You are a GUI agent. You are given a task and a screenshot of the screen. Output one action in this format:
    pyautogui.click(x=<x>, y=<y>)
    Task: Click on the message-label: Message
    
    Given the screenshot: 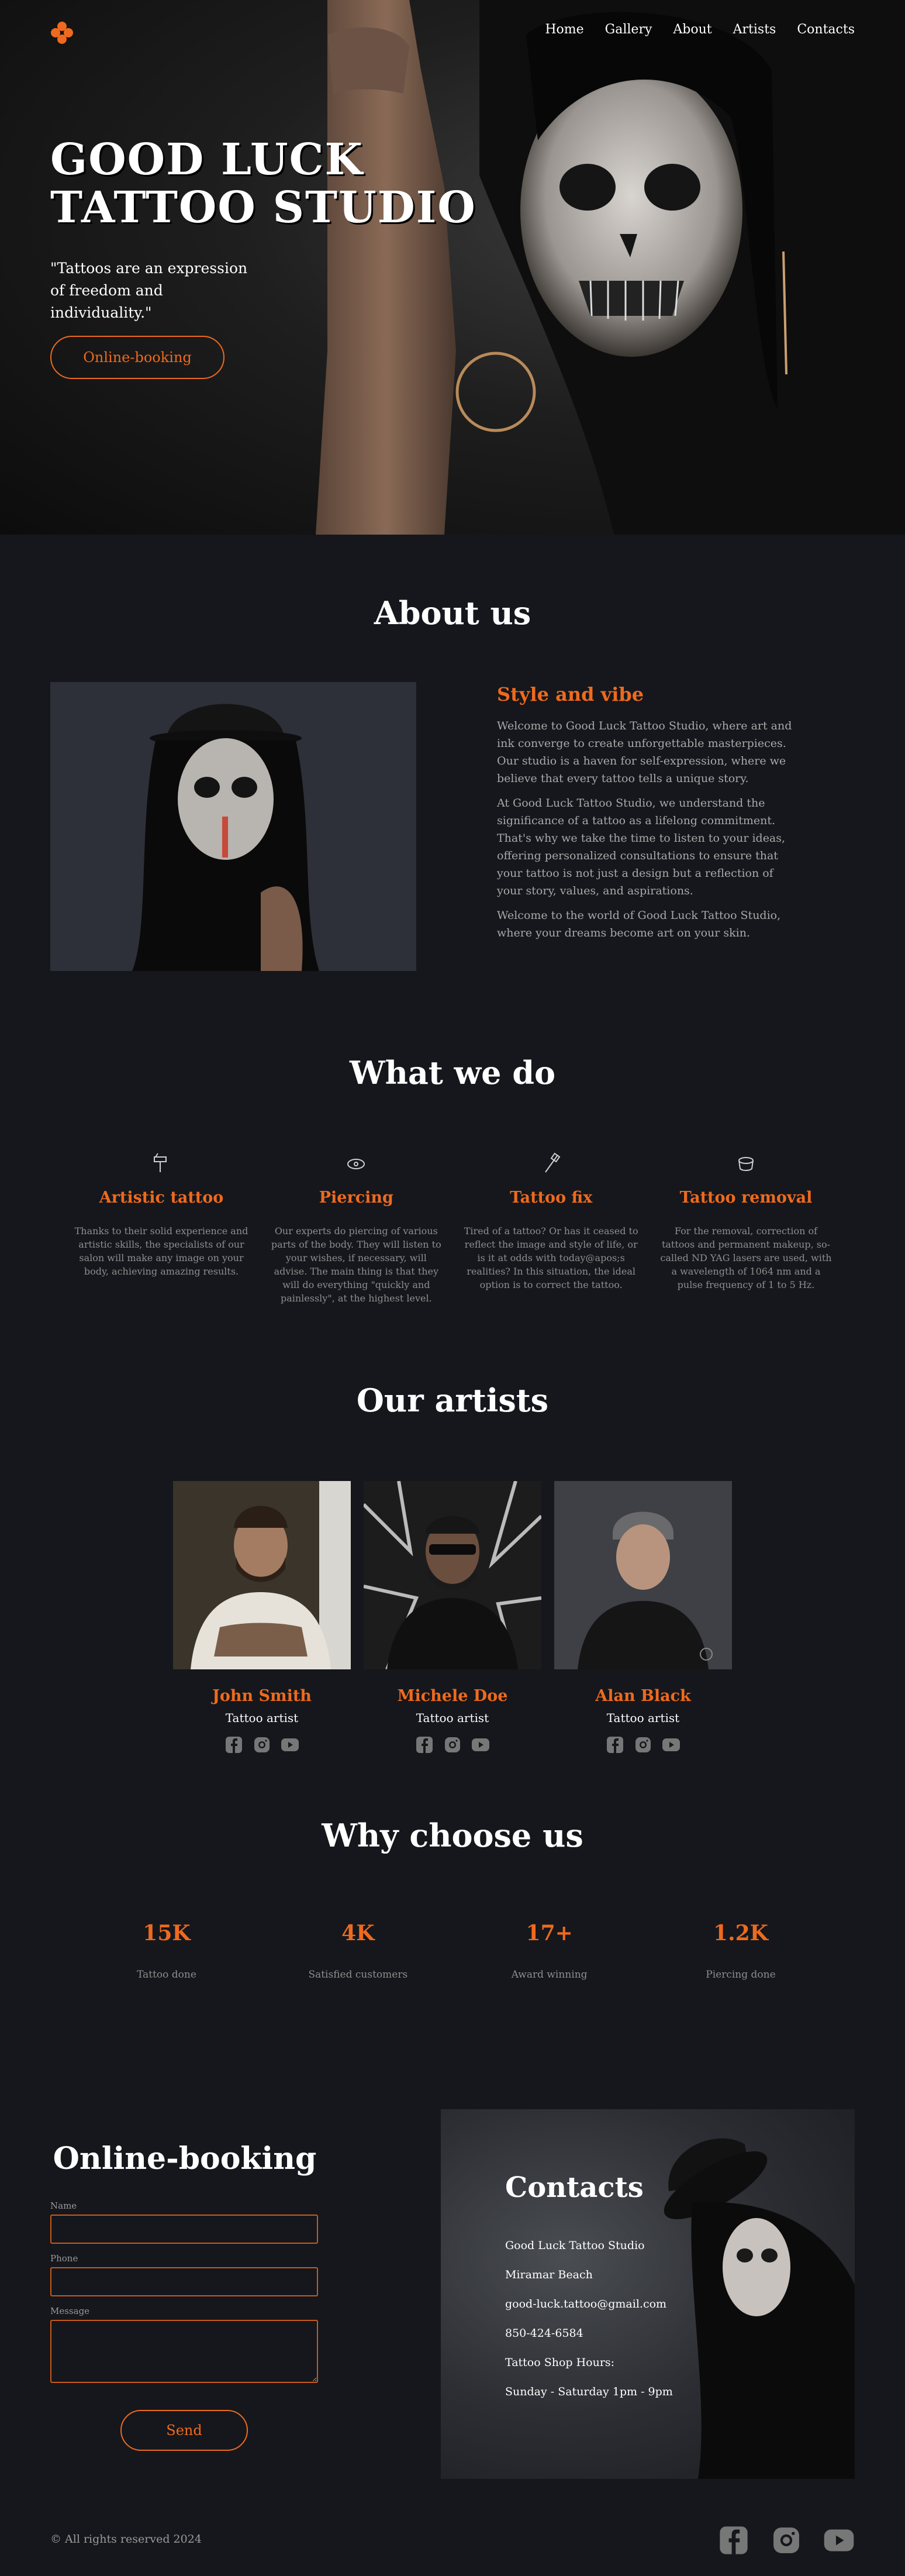 What is the action you would take?
    pyautogui.click(x=70, y=2311)
    